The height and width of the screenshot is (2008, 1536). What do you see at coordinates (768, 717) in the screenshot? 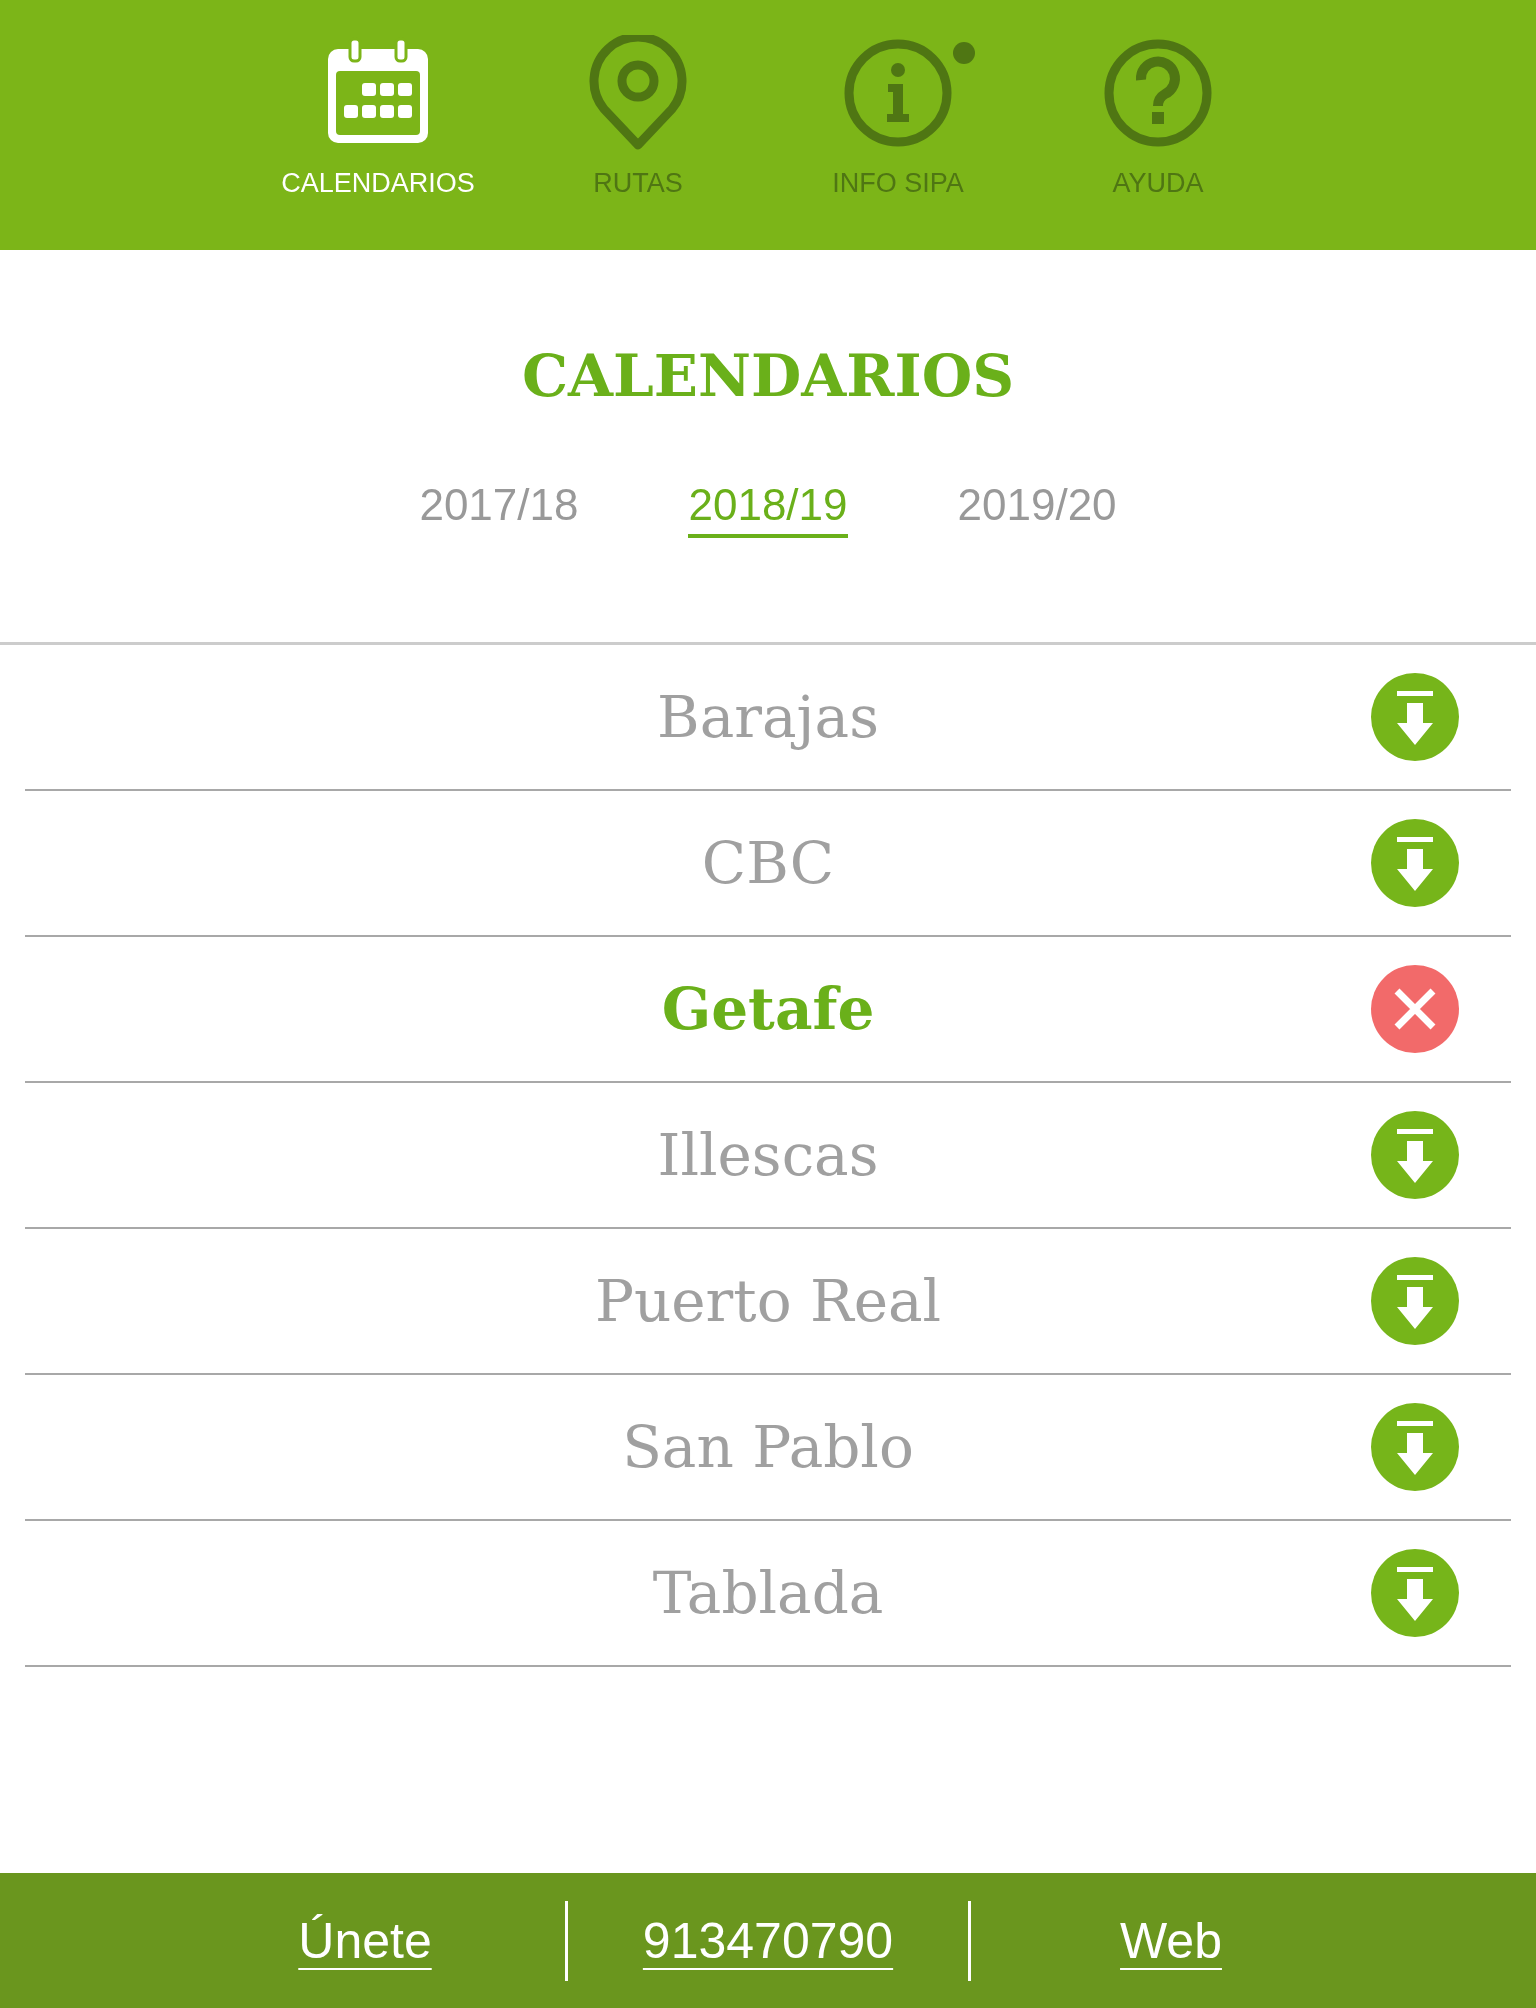
I see `location-name: Barajas` at bounding box center [768, 717].